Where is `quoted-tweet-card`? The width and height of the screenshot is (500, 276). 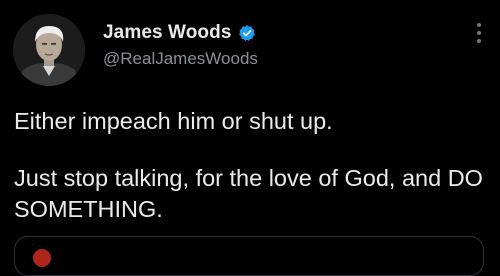 quoted-tweet-card is located at coordinates (249, 256).